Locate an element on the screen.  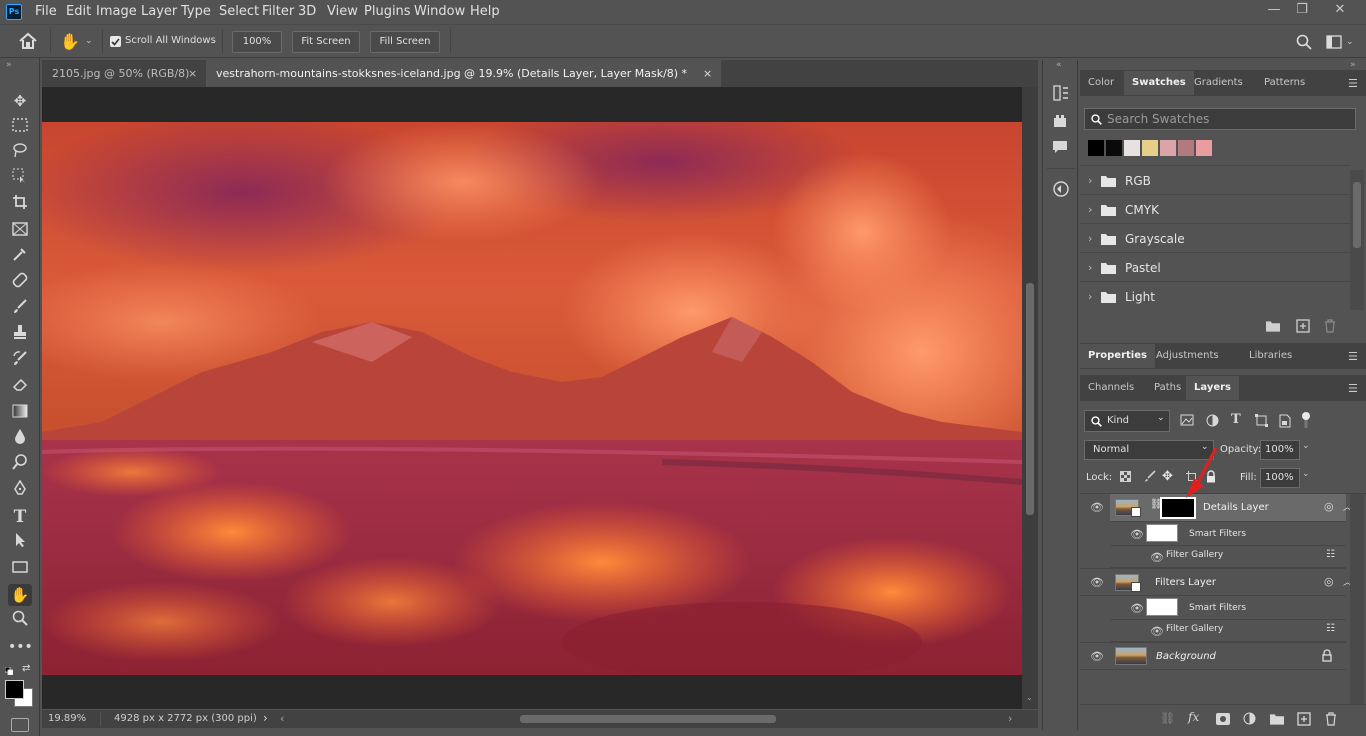
history-panel-icon is located at coordinates (1061, 93).